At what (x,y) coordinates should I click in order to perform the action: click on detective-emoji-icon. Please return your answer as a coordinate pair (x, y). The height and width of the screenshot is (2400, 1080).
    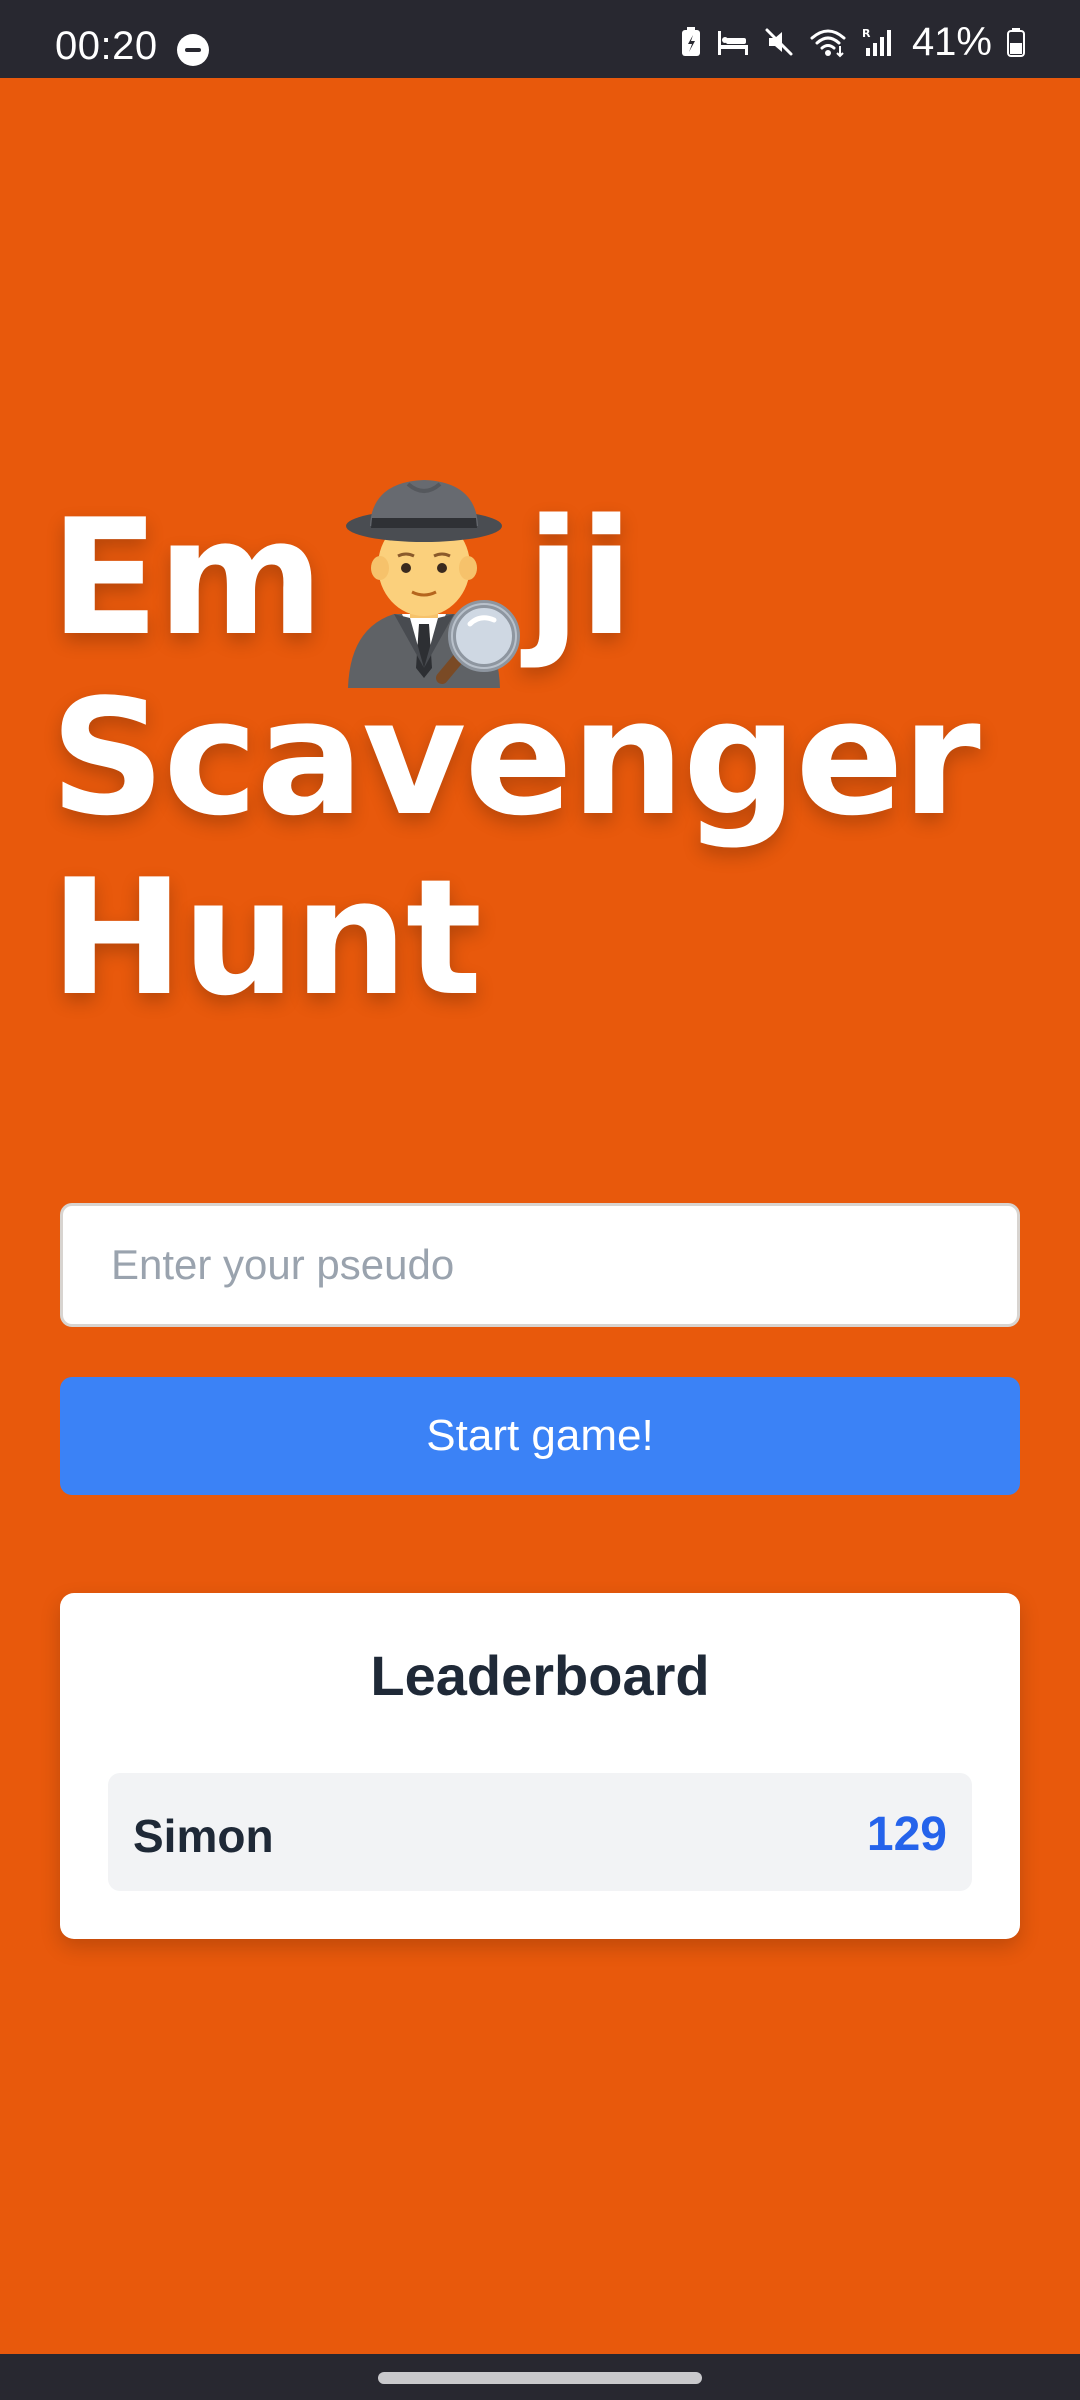
    Looking at the image, I should click on (424, 578).